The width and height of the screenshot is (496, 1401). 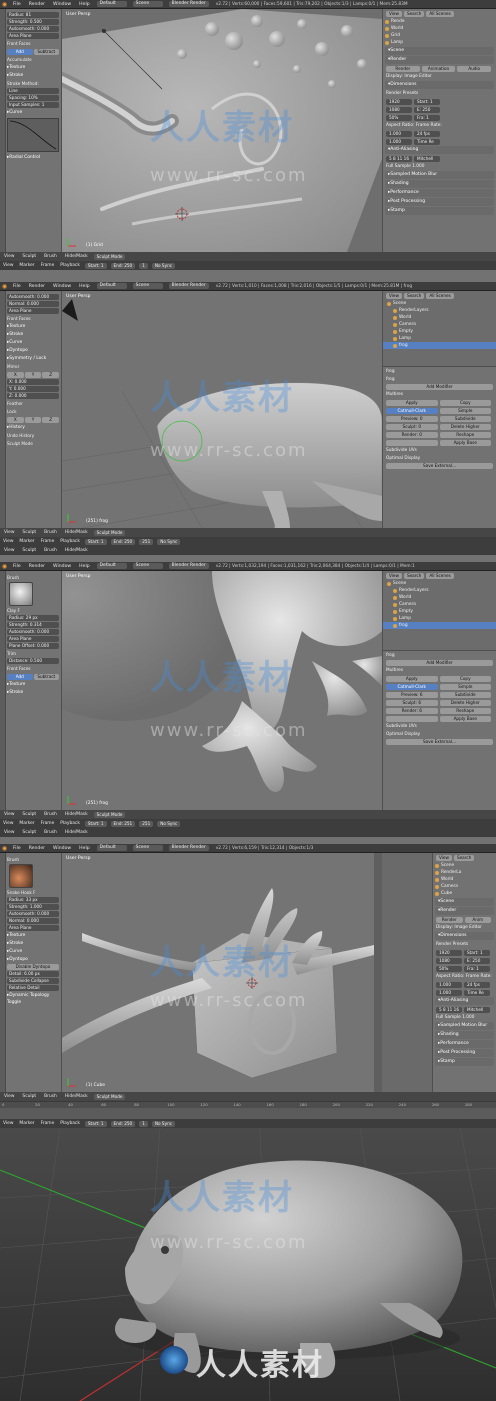 I want to click on panel-section-header: Symmetry / Lock, so click(x=33, y=358).